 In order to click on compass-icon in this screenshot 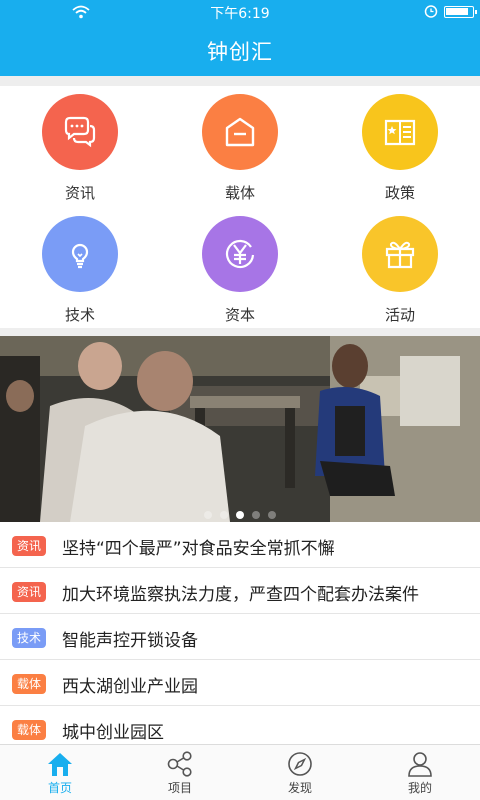, I will do `click(300, 764)`.